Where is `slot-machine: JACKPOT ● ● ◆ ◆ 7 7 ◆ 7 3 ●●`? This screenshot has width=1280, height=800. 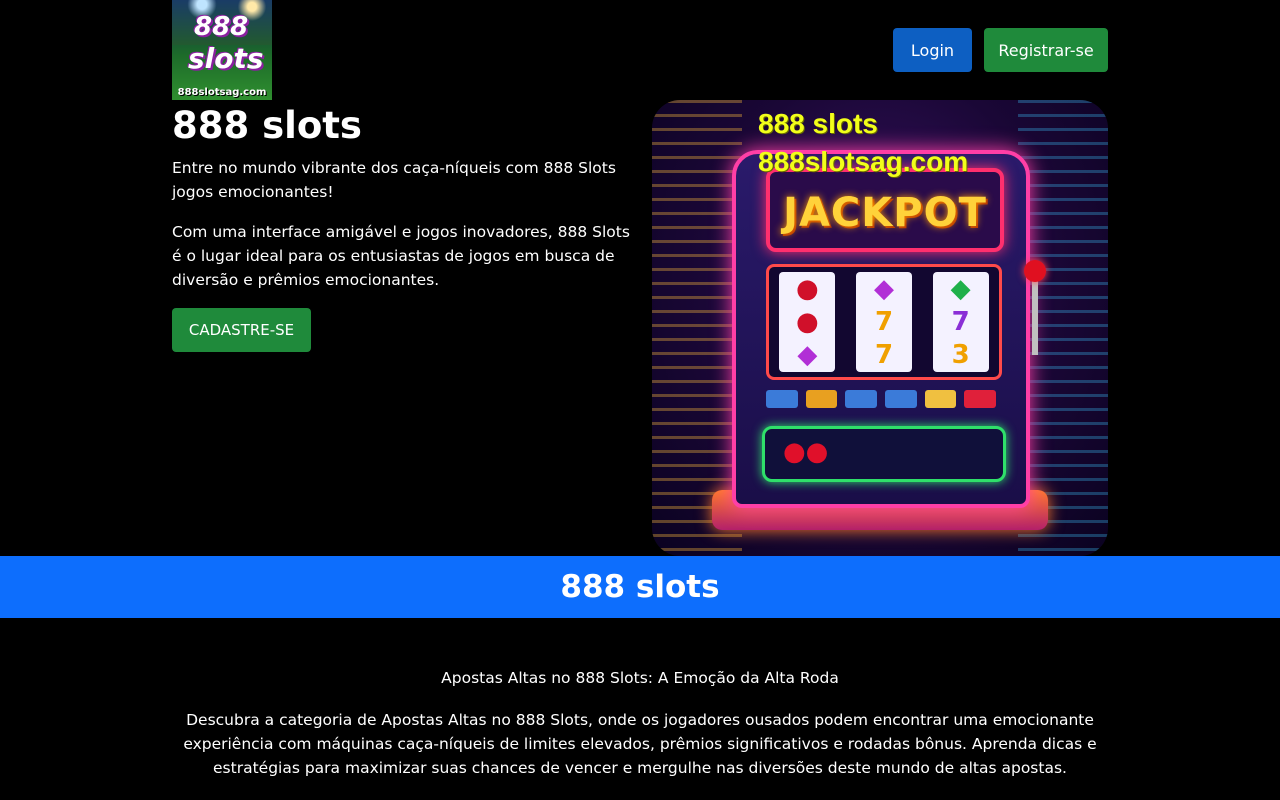
slot-machine: JACKPOT ● ● ◆ ◆ 7 7 ◆ 7 3 ●● is located at coordinates (881, 329).